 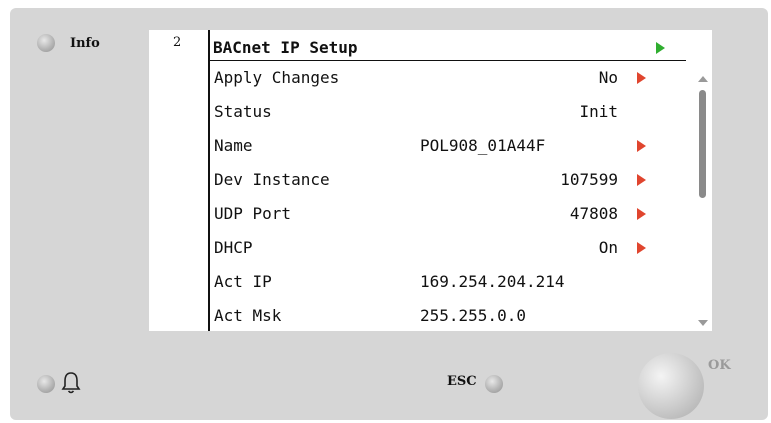 I want to click on scroll-thumb, so click(x=702, y=144).